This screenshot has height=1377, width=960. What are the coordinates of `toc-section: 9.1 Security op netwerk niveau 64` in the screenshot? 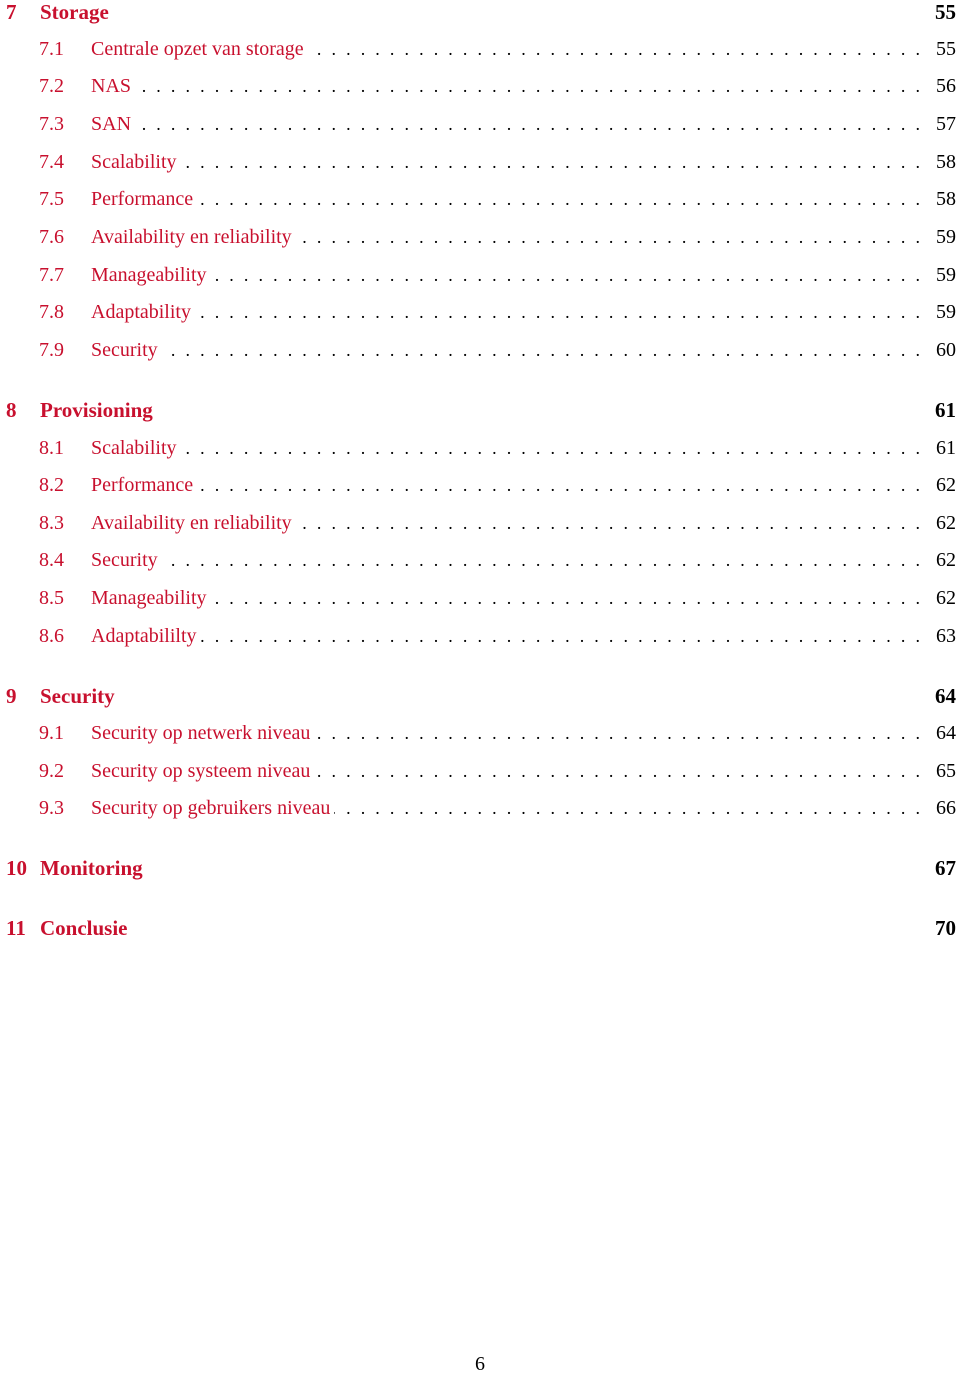 It's located at (497, 737).